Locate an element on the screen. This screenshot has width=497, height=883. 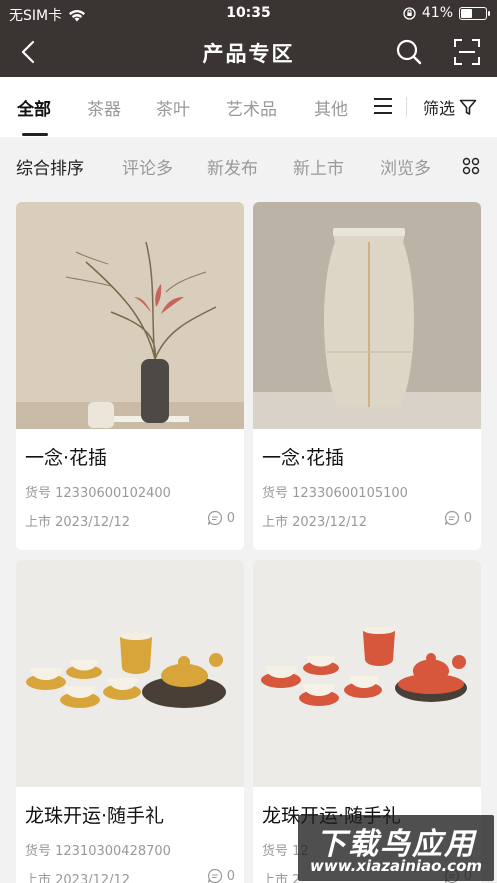
nav-bar: 产品专区 is located at coordinates (248, 51).